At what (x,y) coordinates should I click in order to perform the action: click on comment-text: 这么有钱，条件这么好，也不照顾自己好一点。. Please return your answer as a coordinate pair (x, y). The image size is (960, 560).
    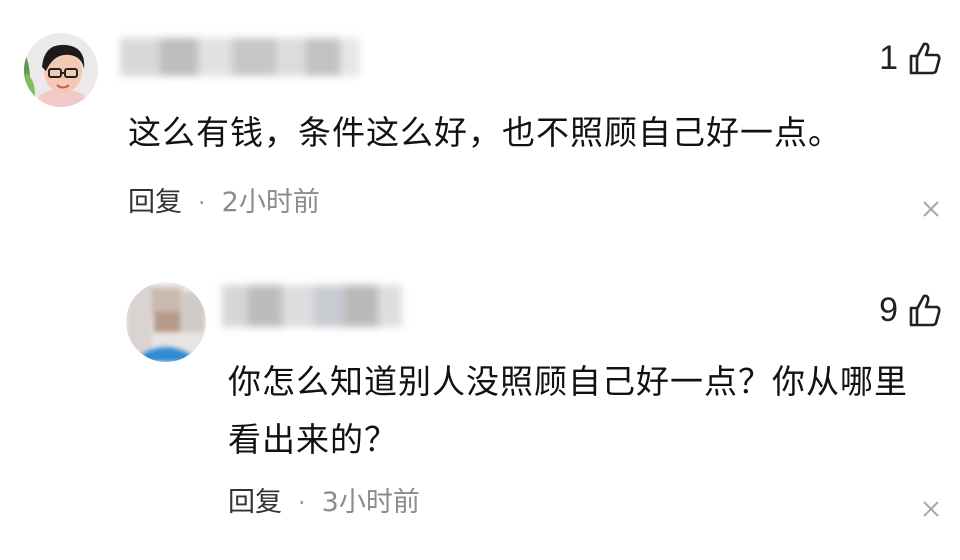
    Looking at the image, I should click on (485, 132).